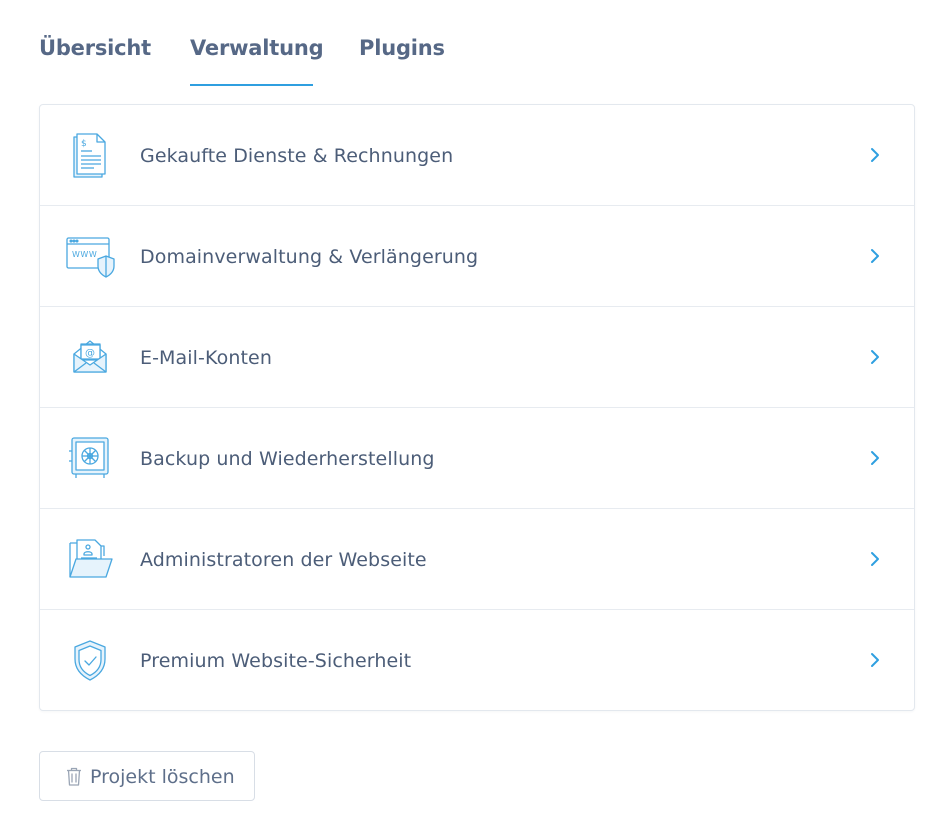  What do you see at coordinates (309, 257) in the screenshot?
I see `menu-item-label: Domainverwaltung & Verlängerung` at bounding box center [309, 257].